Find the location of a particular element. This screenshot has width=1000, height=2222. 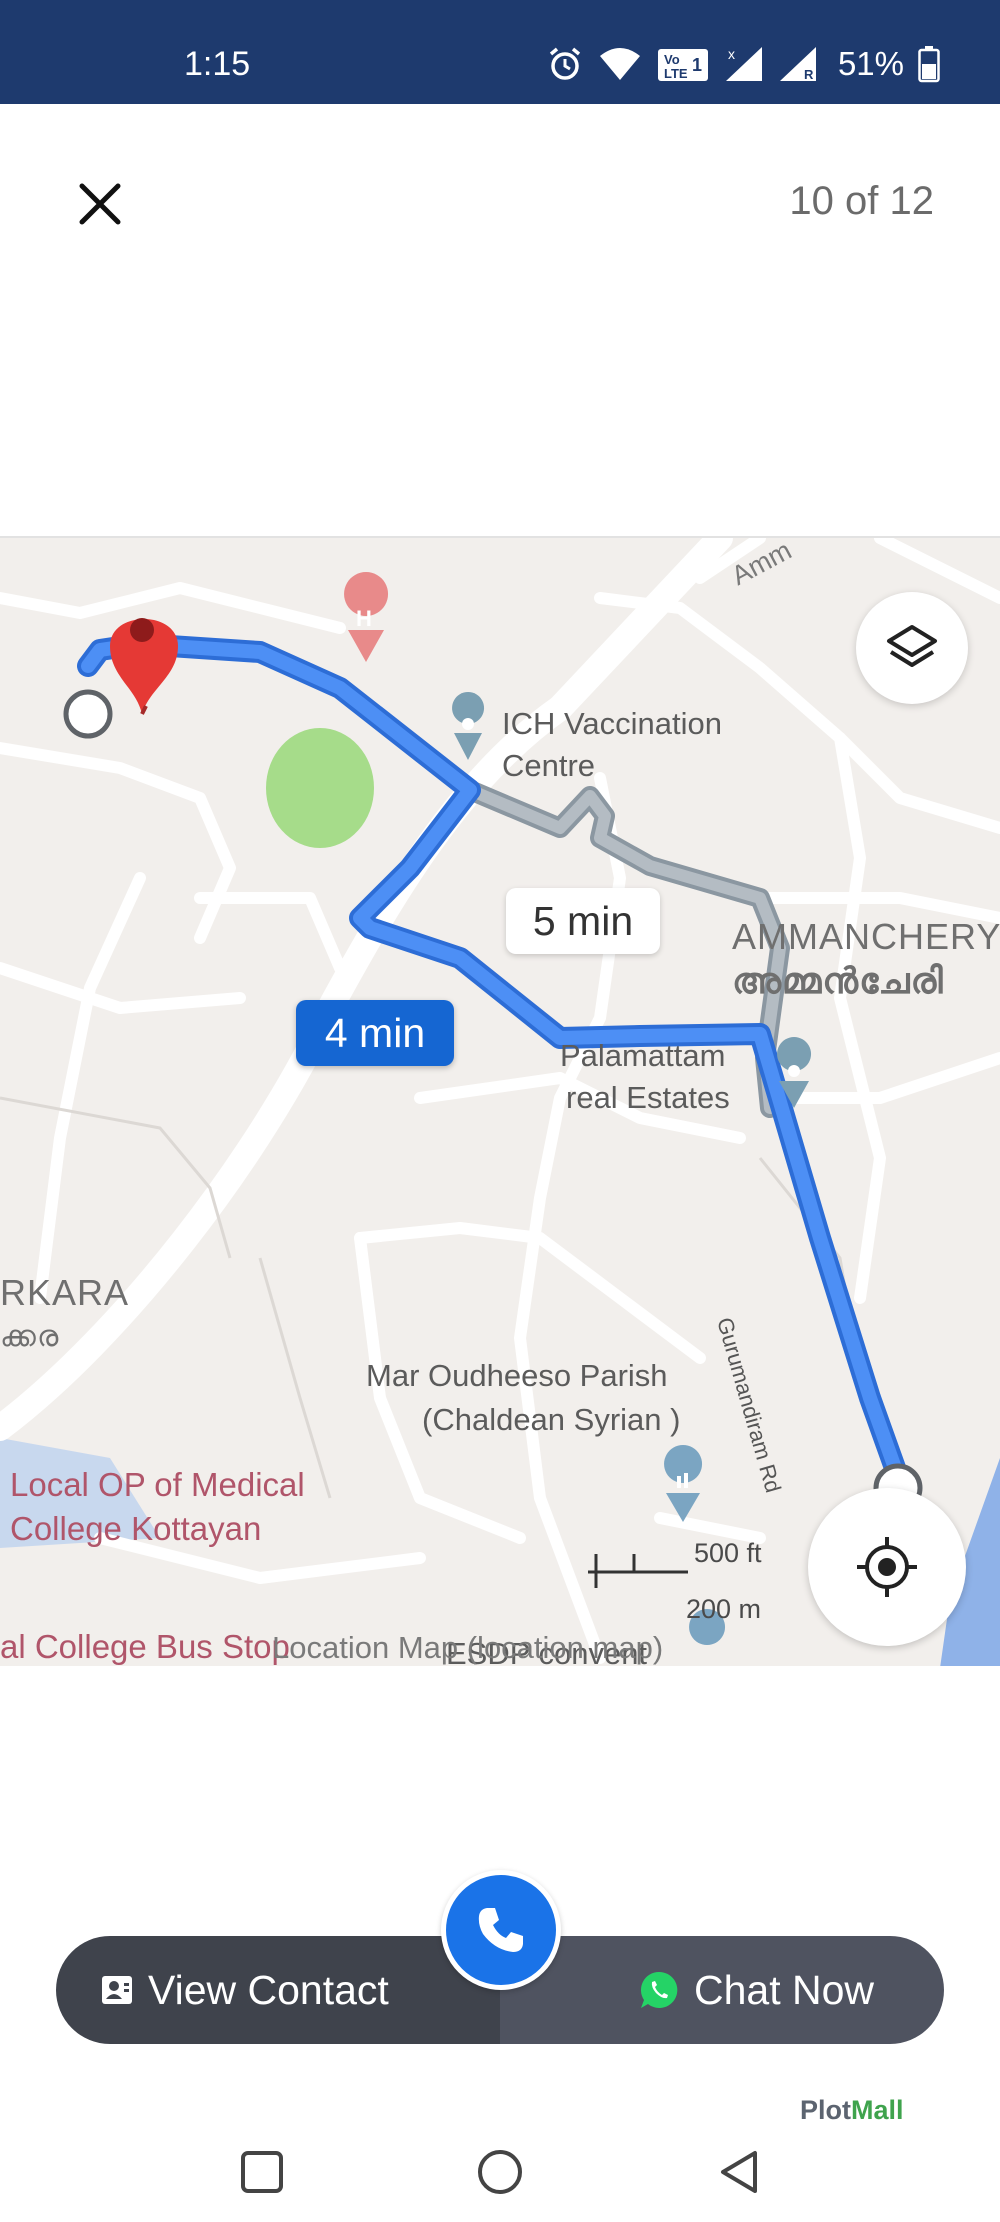

svg-text: 1 is located at coordinates (697, 65).